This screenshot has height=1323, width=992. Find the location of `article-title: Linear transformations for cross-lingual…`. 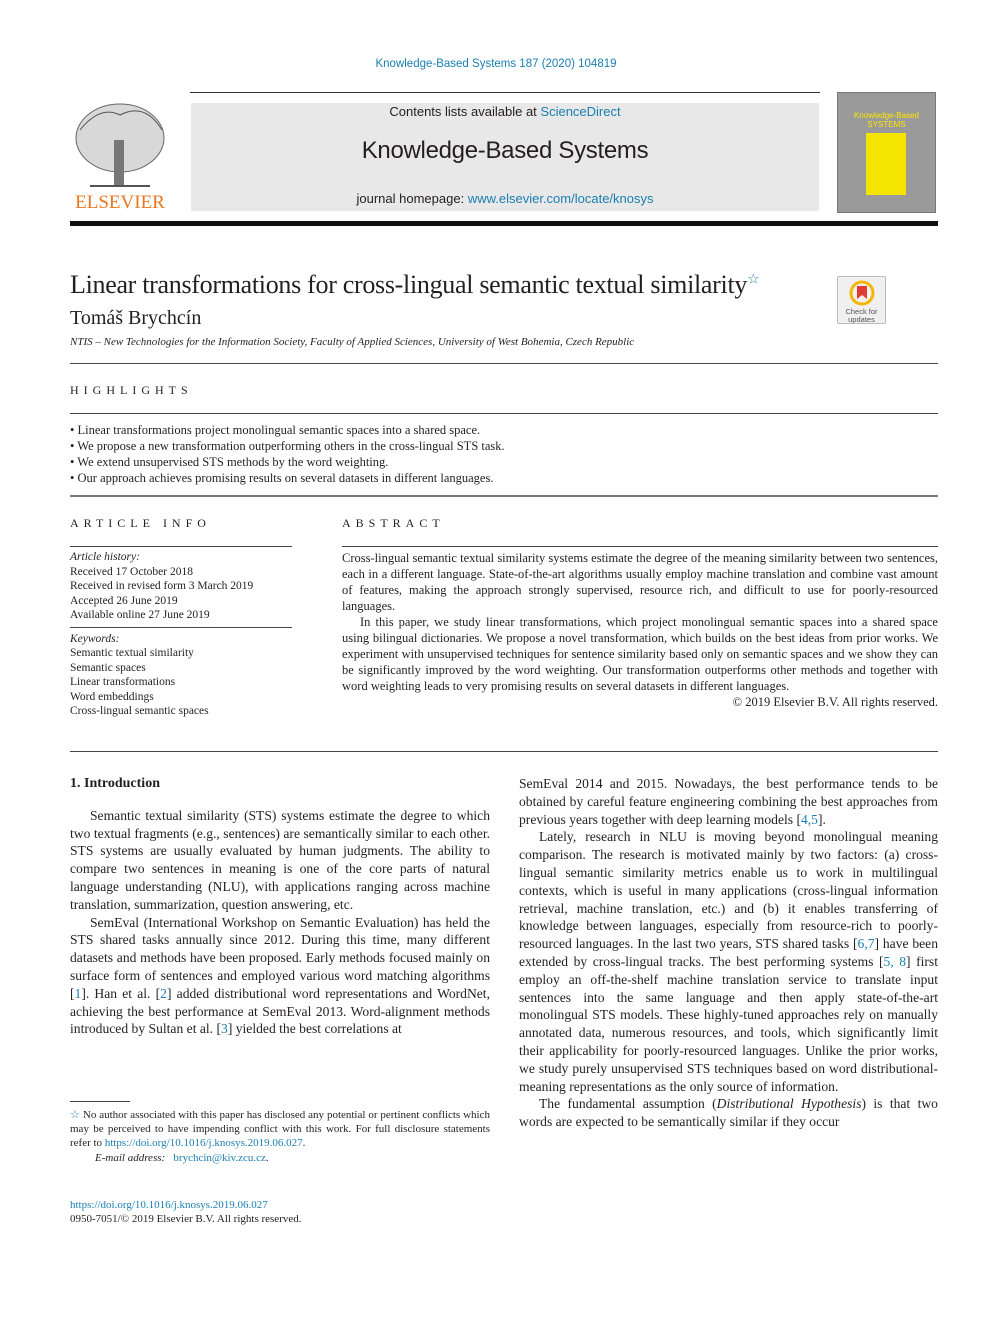

article-title: Linear transformations for cross-lingual… is located at coordinates (415, 285).